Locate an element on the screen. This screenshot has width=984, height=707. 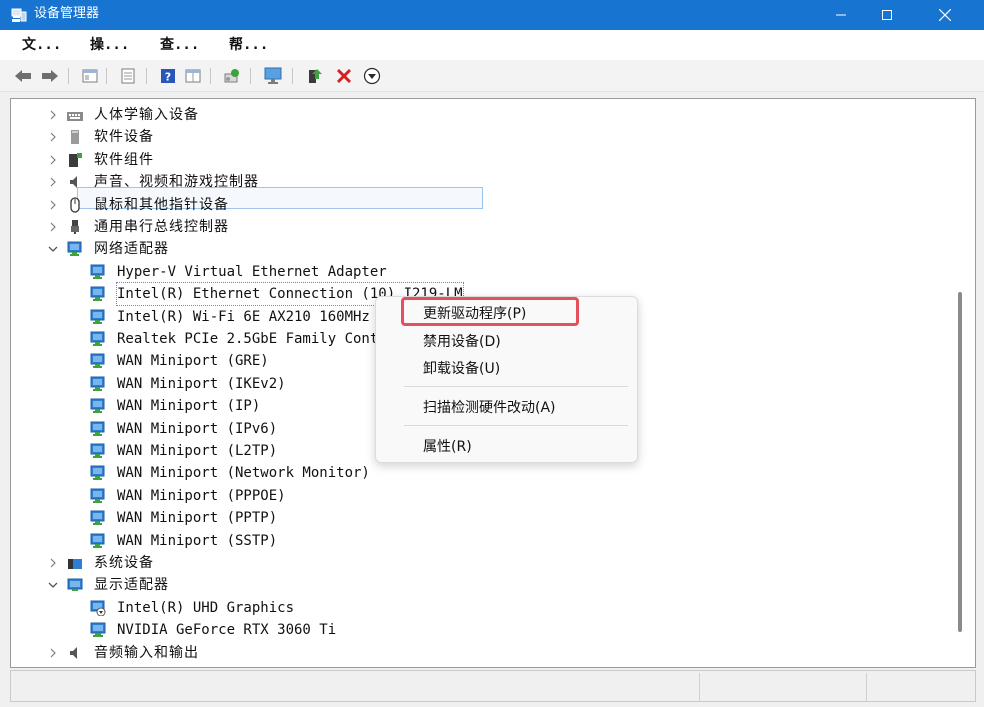
help-button: ? is located at coordinates (168, 76).